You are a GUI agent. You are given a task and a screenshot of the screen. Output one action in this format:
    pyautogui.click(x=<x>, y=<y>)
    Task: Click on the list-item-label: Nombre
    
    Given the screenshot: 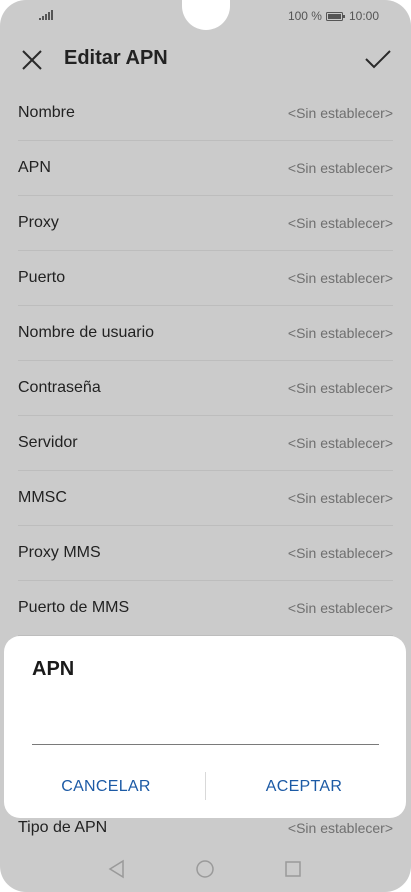 What is the action you would take?
    pyautogui.click(x=46, y=112)
    